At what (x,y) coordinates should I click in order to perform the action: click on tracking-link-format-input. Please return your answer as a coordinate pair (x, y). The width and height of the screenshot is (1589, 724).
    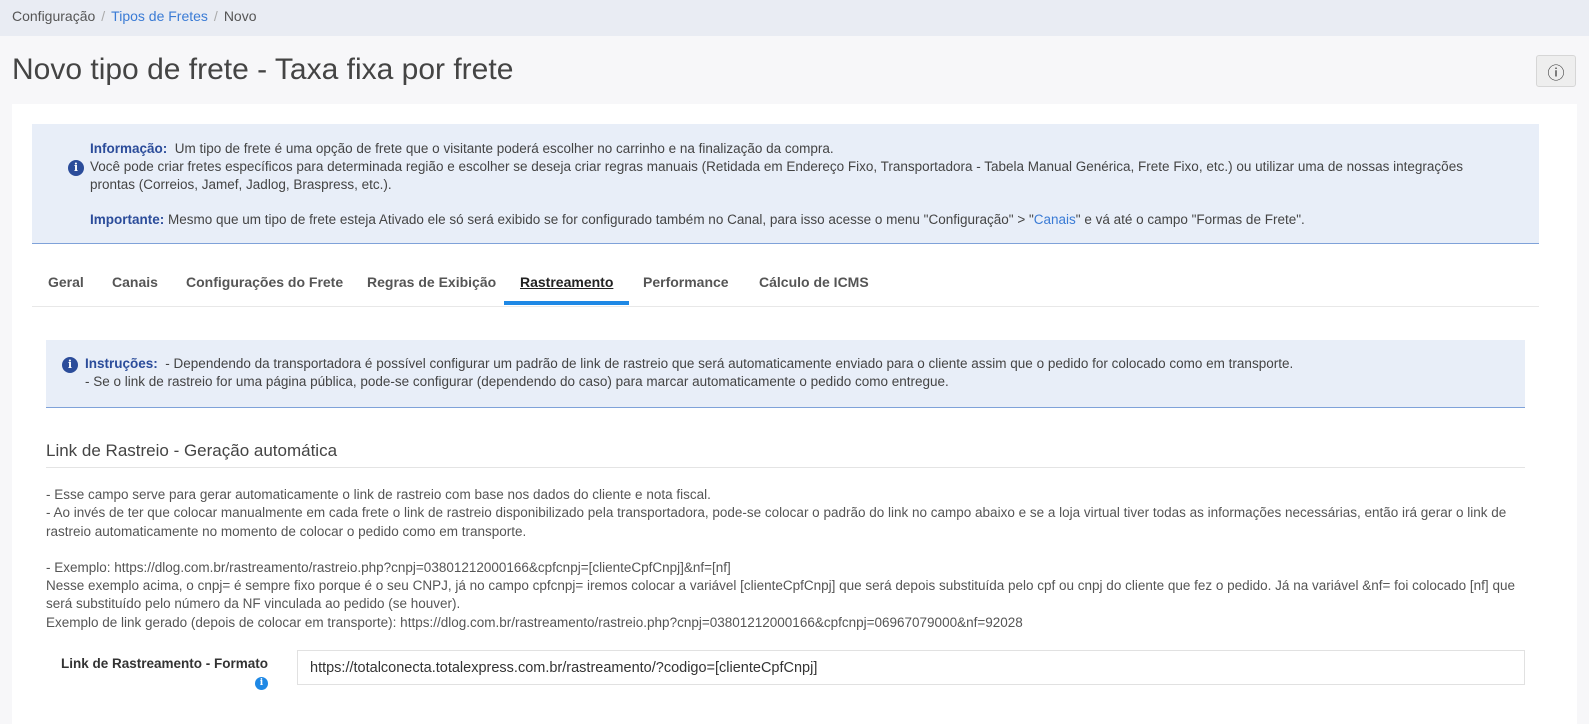
    Looking at the image, I should click on (911, 667).